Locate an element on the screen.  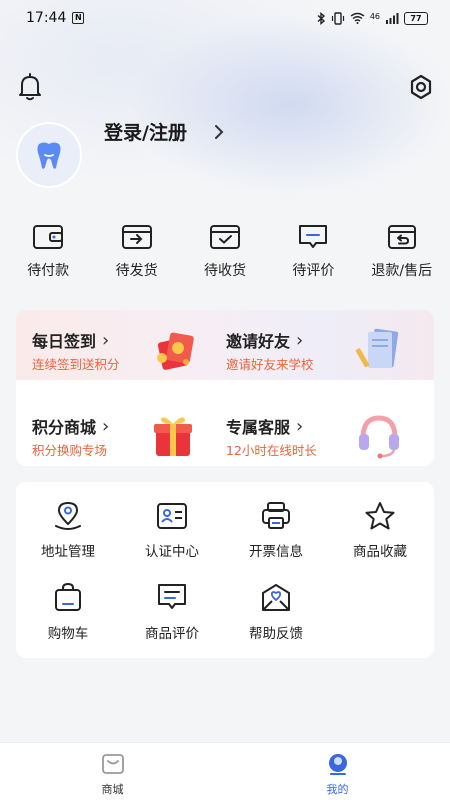
profile-icon is located at coordinates (337, 764).